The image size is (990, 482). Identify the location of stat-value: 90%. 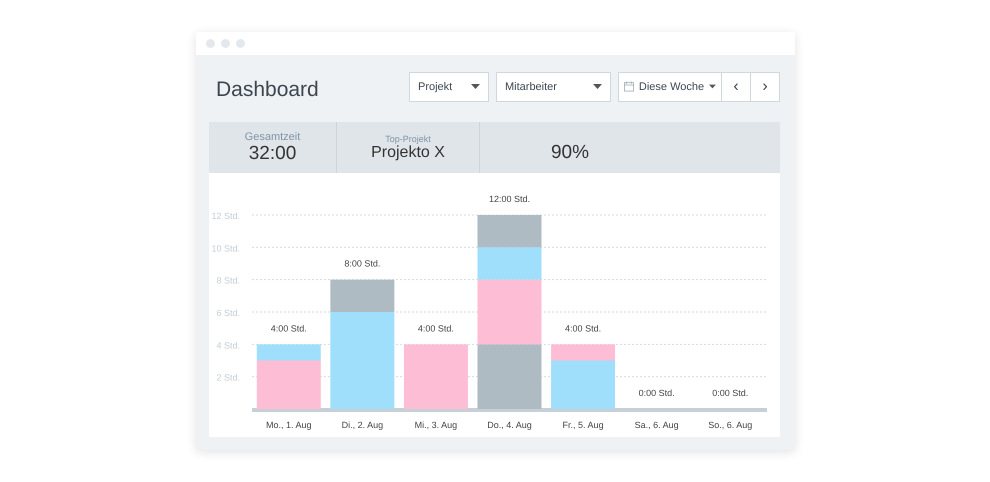
(570, 153).